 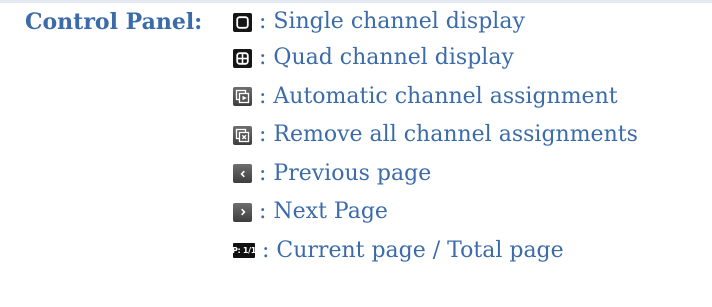 What do you see at coordinates (242, 22) in the screenshot?
I see `single-channel-icon` at bounding box center [242, 22].